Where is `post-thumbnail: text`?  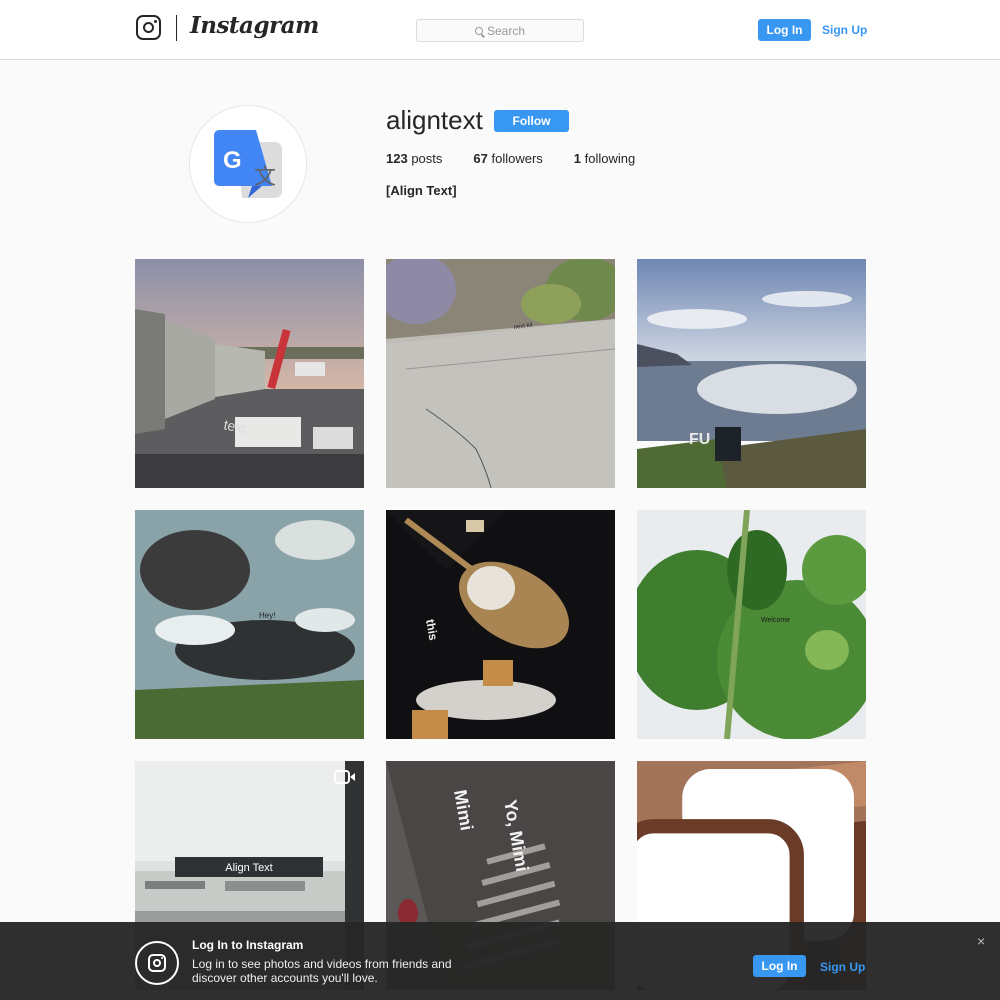
post-thumbnail: text is located at coordinates (249, 373).